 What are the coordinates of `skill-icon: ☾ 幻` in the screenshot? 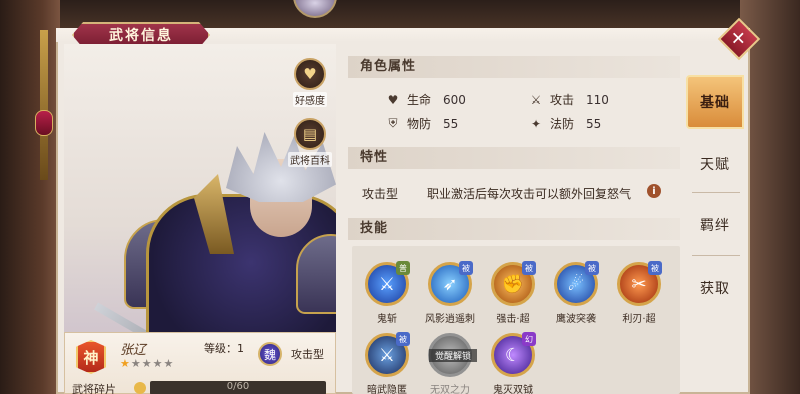 It's located at (513, 354).